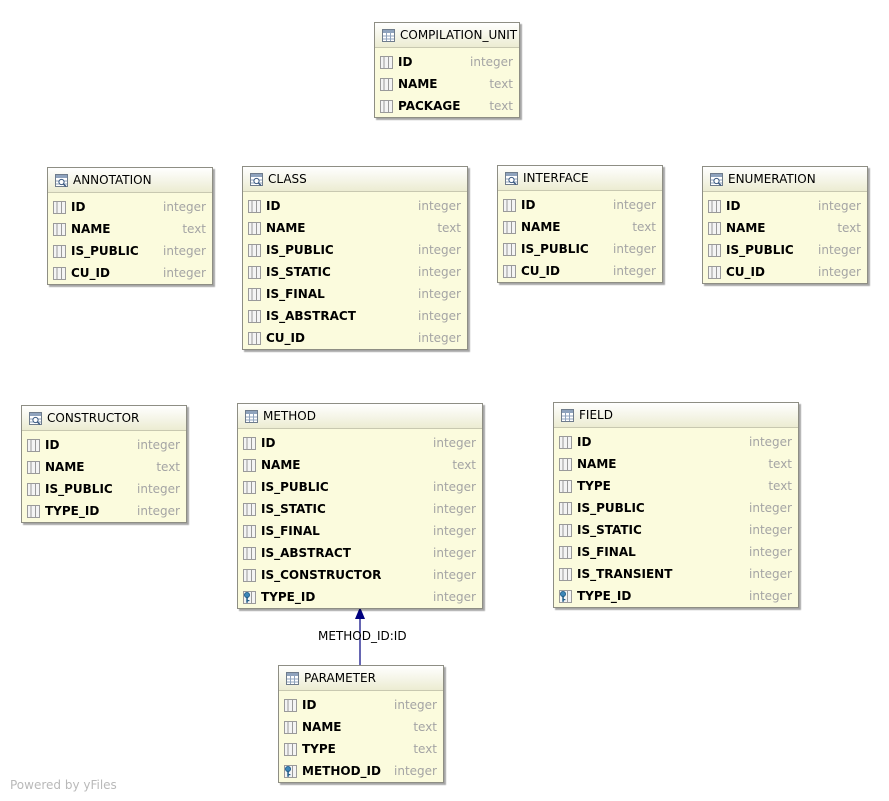 Image resolution: width=889 pixels, height=801 pixels. What do you see at coordinates (644, 227) in the screenshot?
I see `column-type: text` at bounding box center [644, 227].